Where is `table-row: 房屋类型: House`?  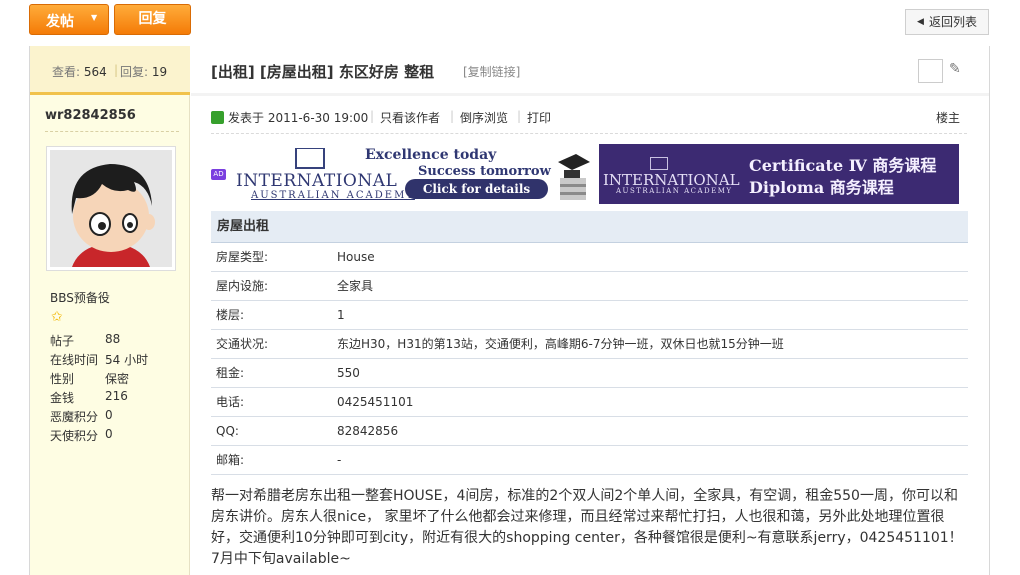 table-row: 房屋类型: House is located at coordinates (589, 257).